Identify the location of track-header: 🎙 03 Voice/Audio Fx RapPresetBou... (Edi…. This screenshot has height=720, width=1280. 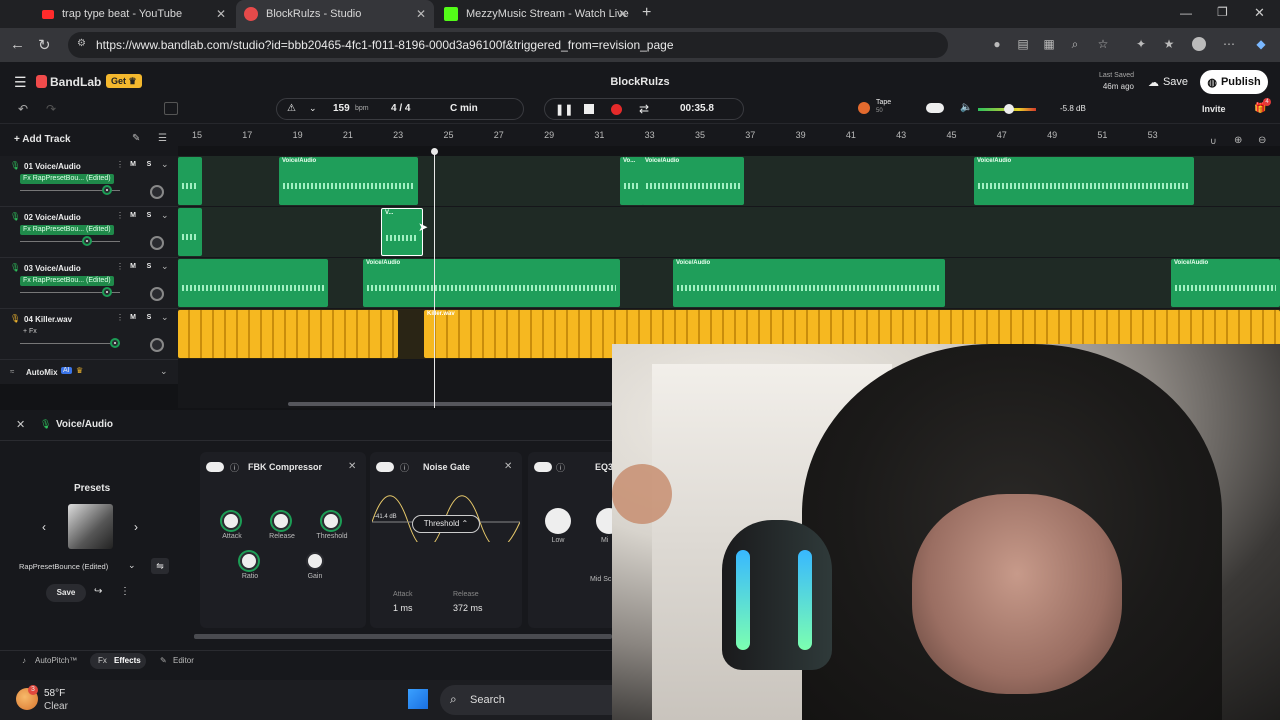
(89, 283).